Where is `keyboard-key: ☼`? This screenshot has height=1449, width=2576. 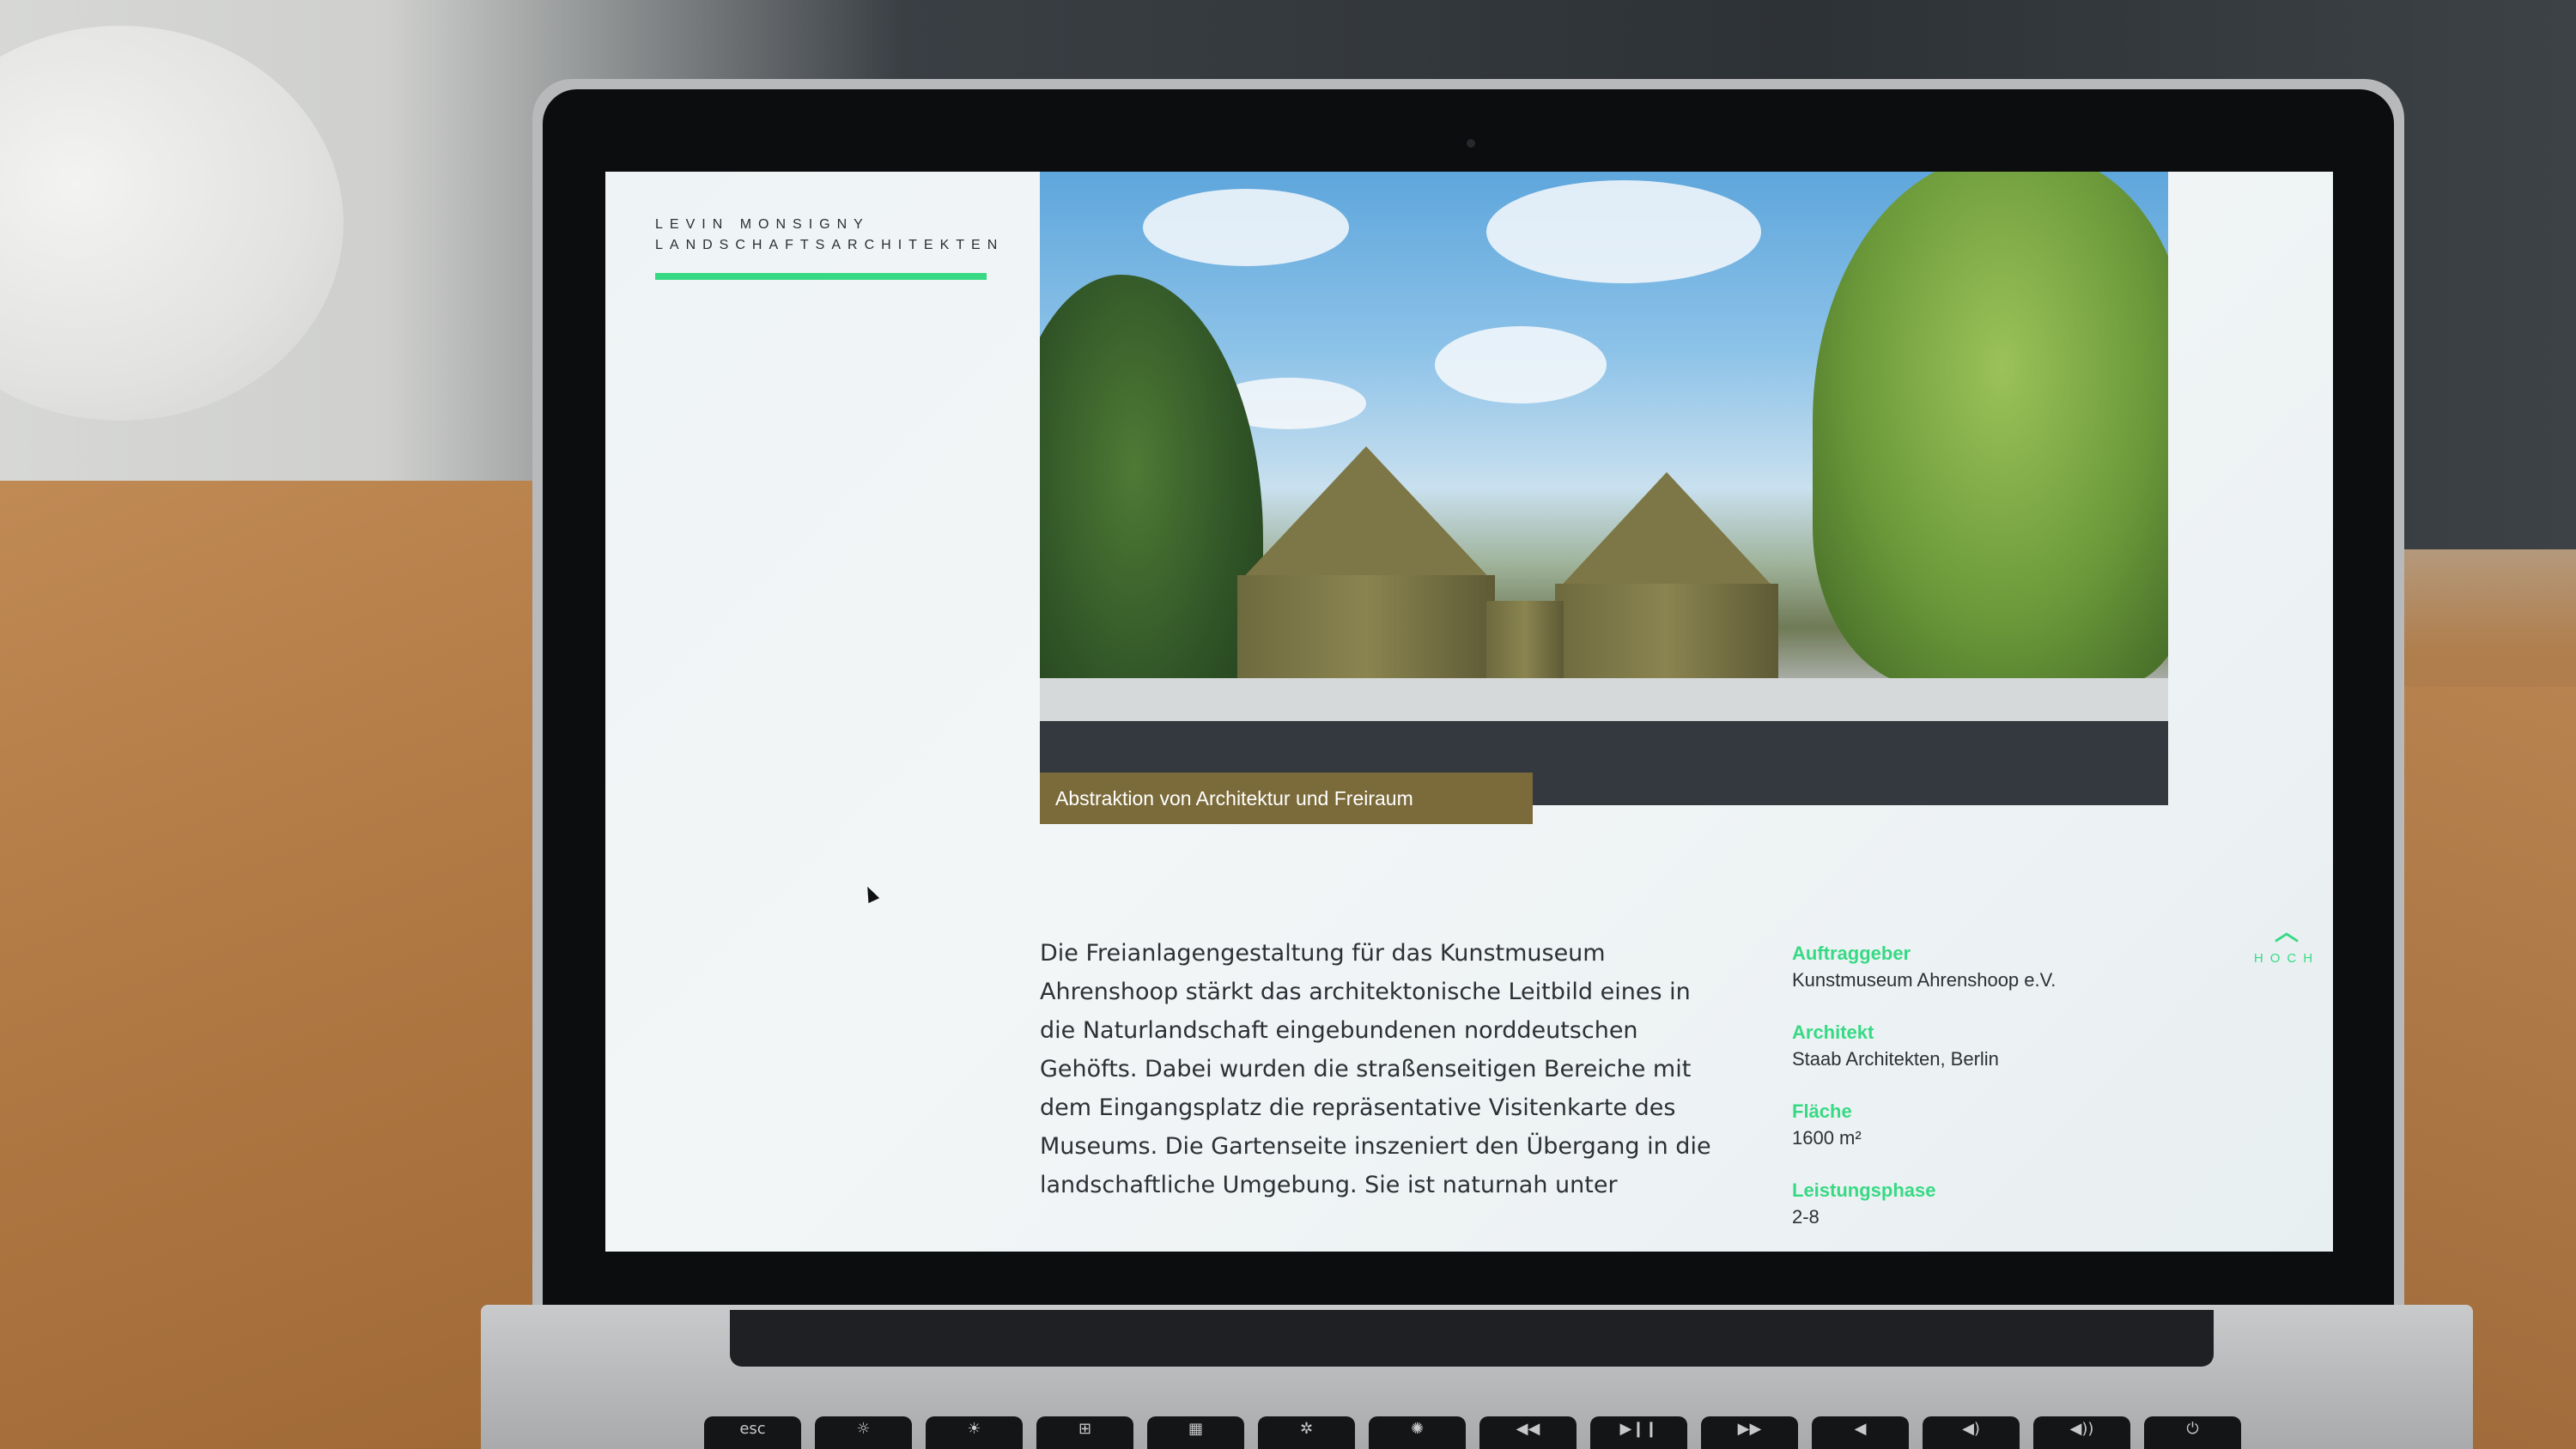
keyboard-key: ☼ is located at coordinates (863, 1432).